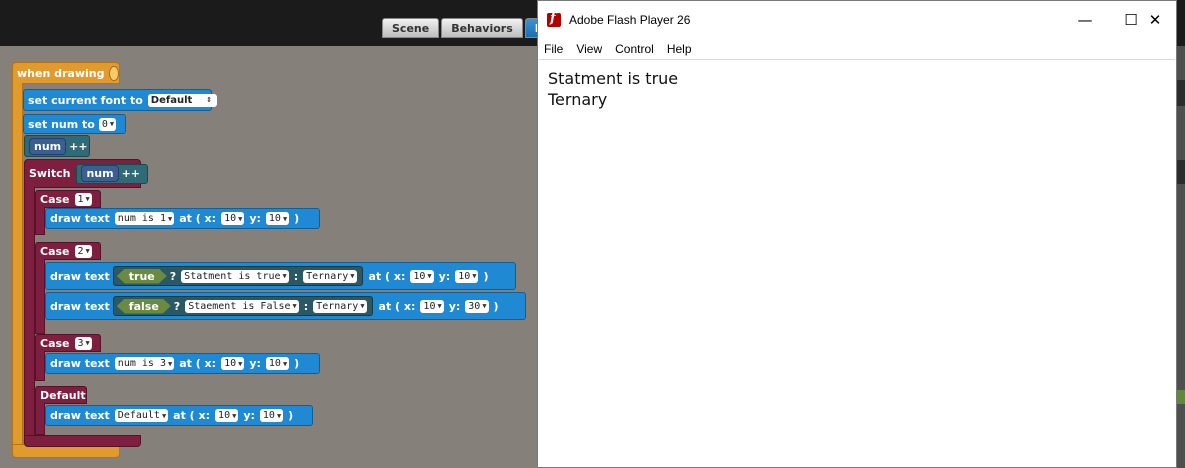  Describe the element at coordinates (679, 49) in the screenshot. I see `menu-help: Help` at that location.